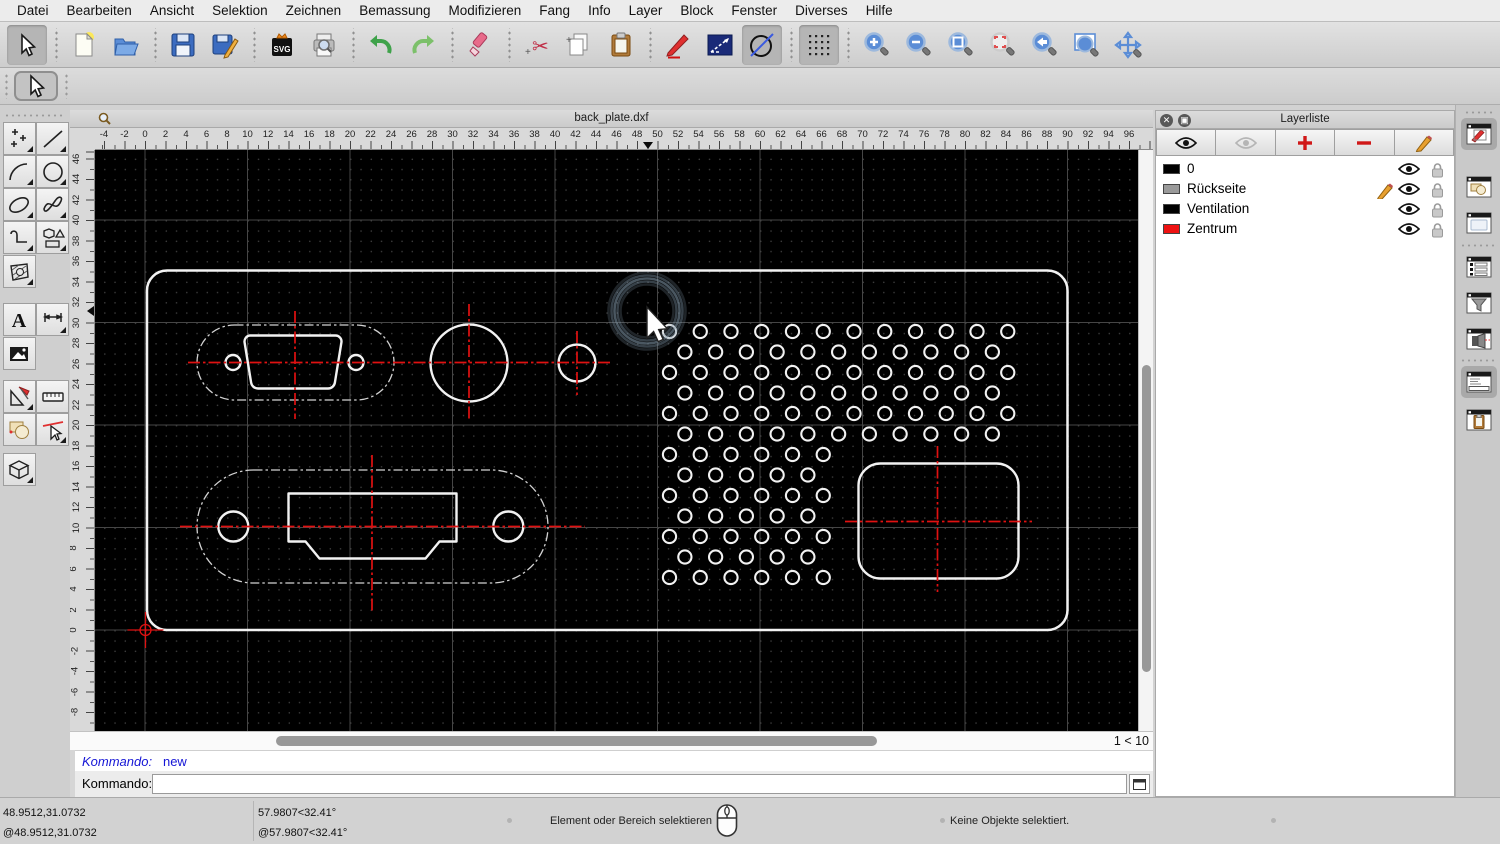 This screenshot has height=844, width=1500. Describe the element at coordinates (1409, 231) in the screenshot. I see `layer-visibility-icon` at that location.